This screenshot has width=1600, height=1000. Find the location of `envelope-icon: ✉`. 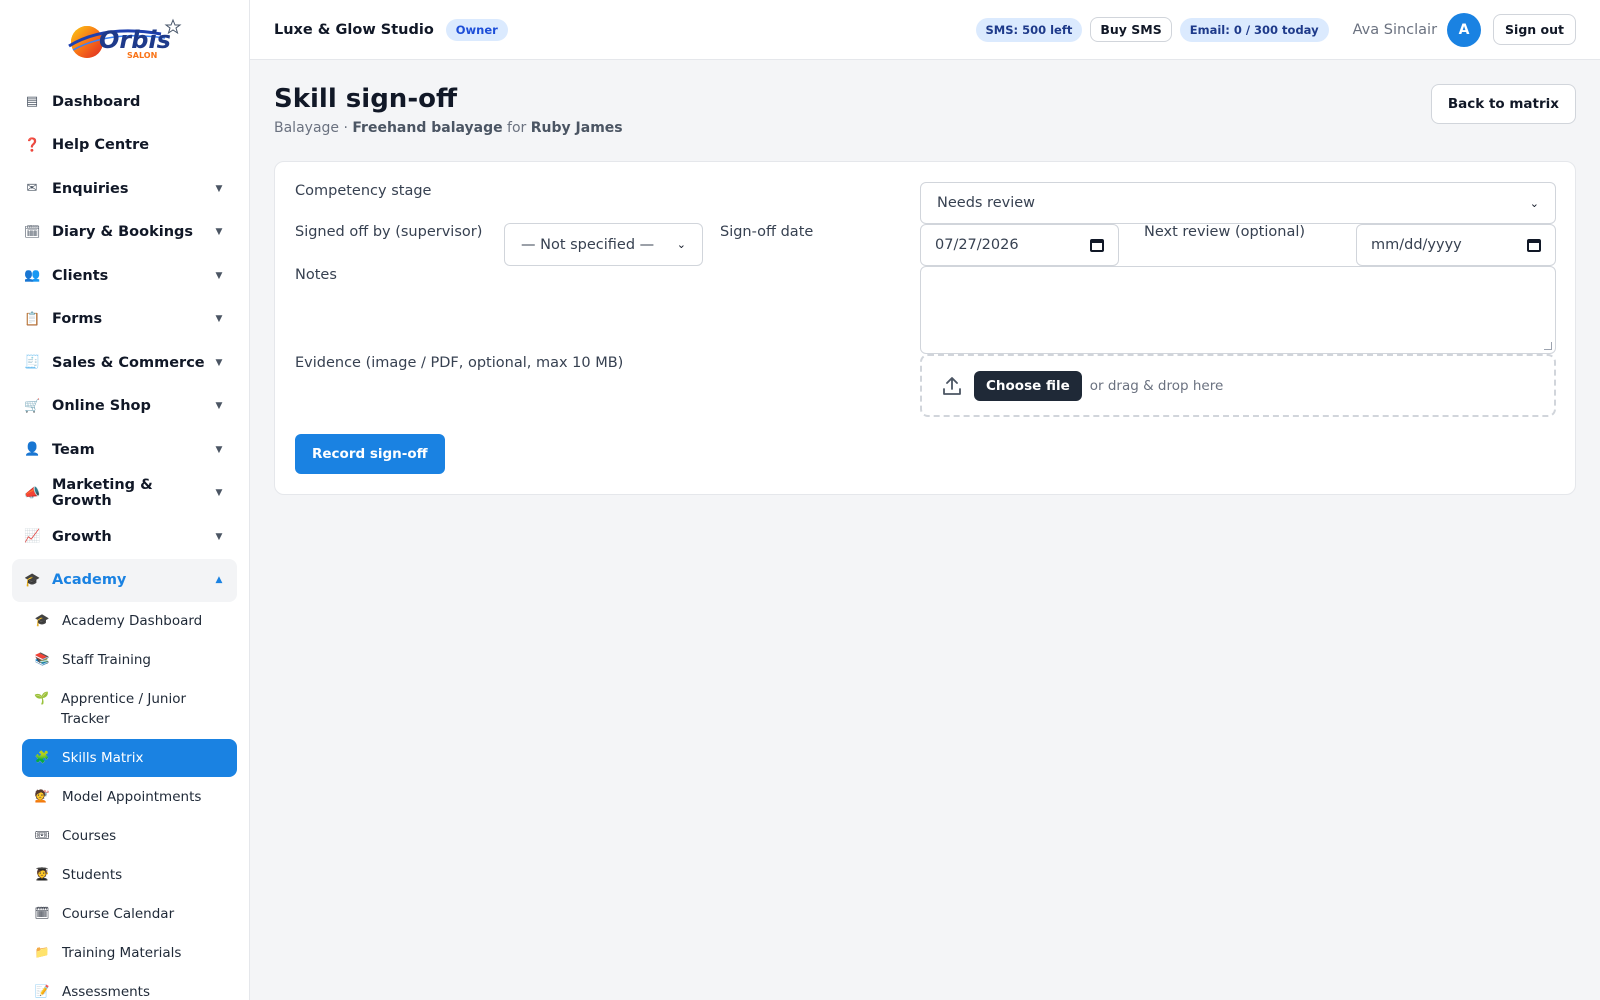

envelope-icon: ✉ is located at coordinates (32, 189).